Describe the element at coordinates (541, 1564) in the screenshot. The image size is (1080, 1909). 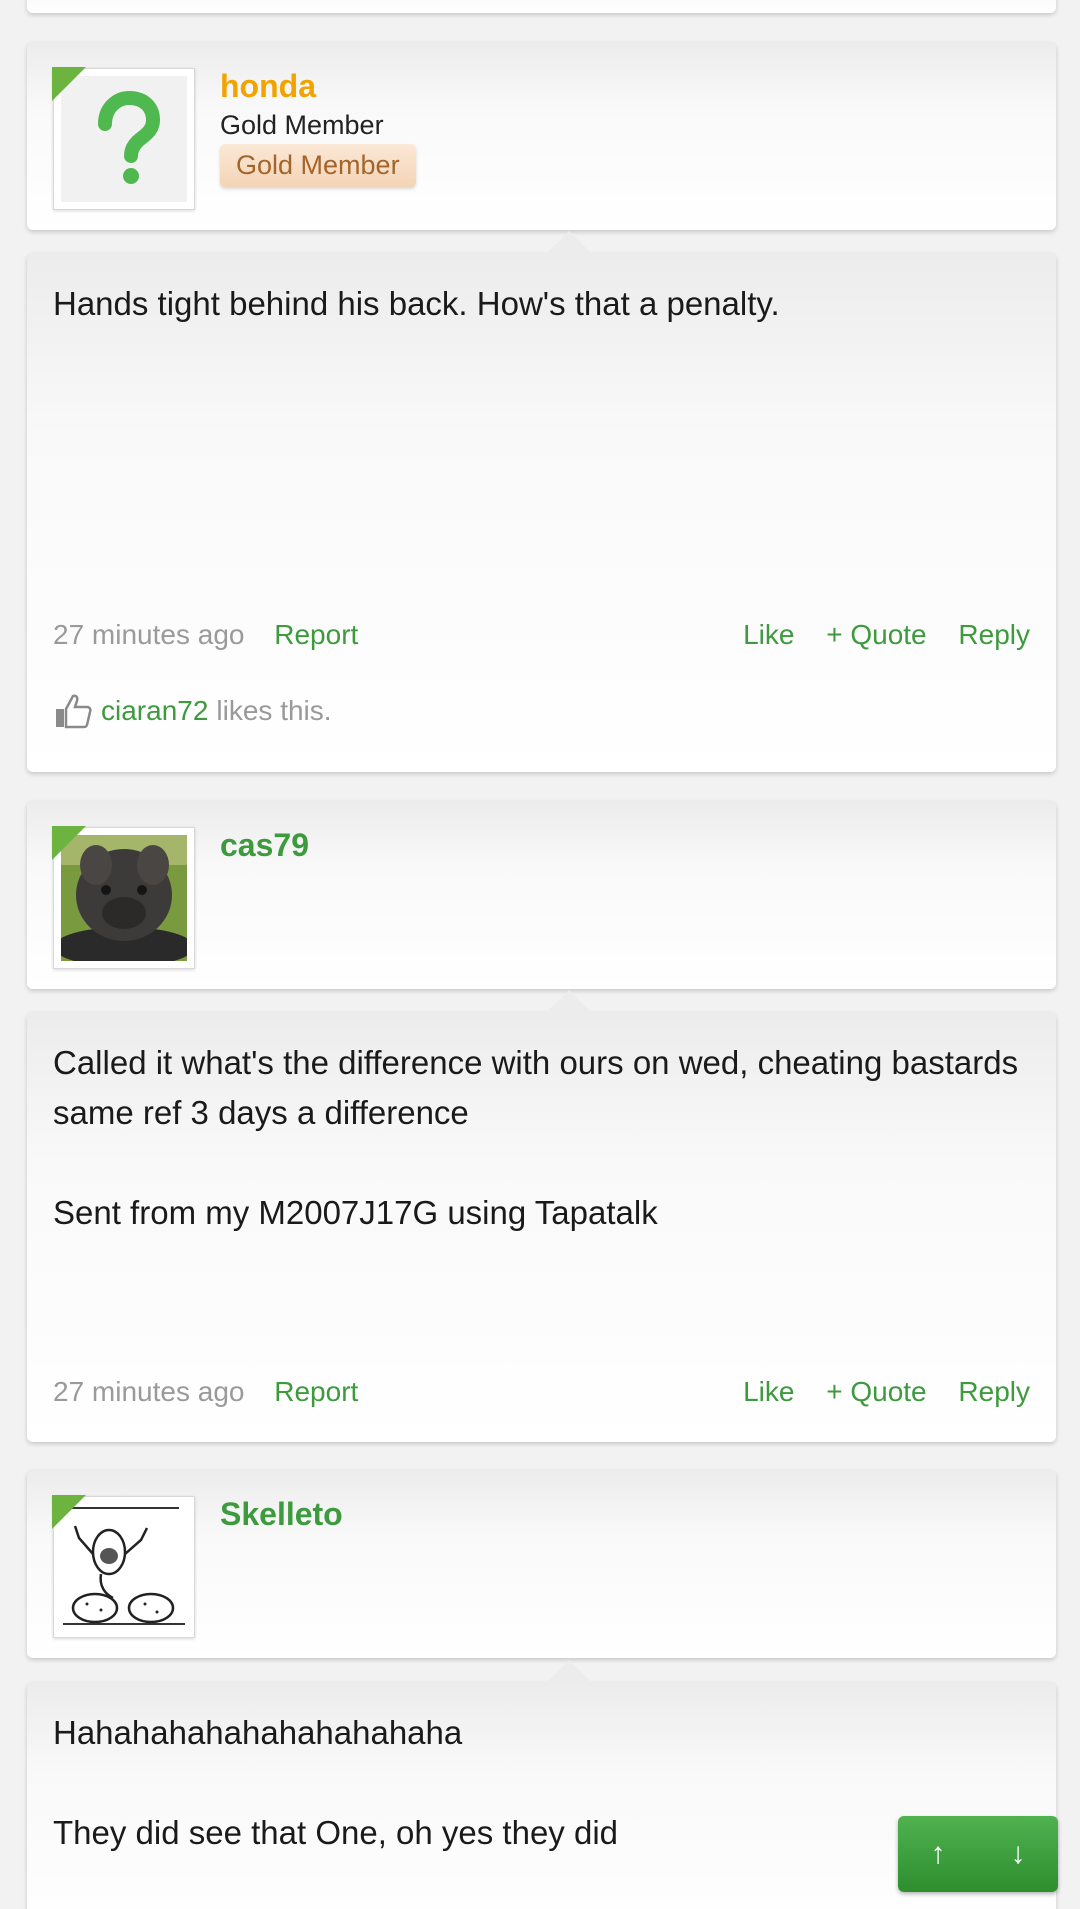
I see `post-author-card: Skelleto` at that location.